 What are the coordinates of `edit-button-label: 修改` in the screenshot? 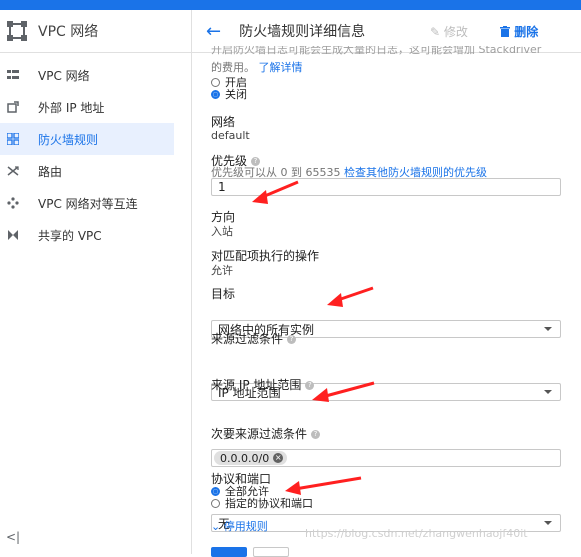 It's located at (455, 31).